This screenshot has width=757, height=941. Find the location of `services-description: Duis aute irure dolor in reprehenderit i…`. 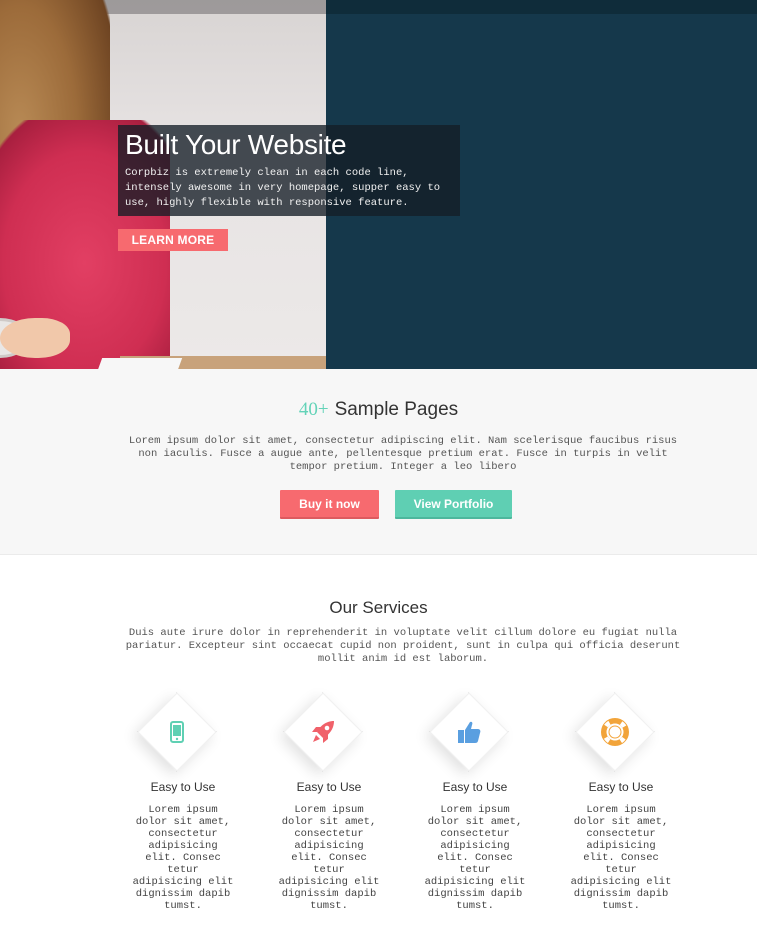

services-description: Duis aute irure dolor in reprehenderit i… is located at coordinates (403, 646).